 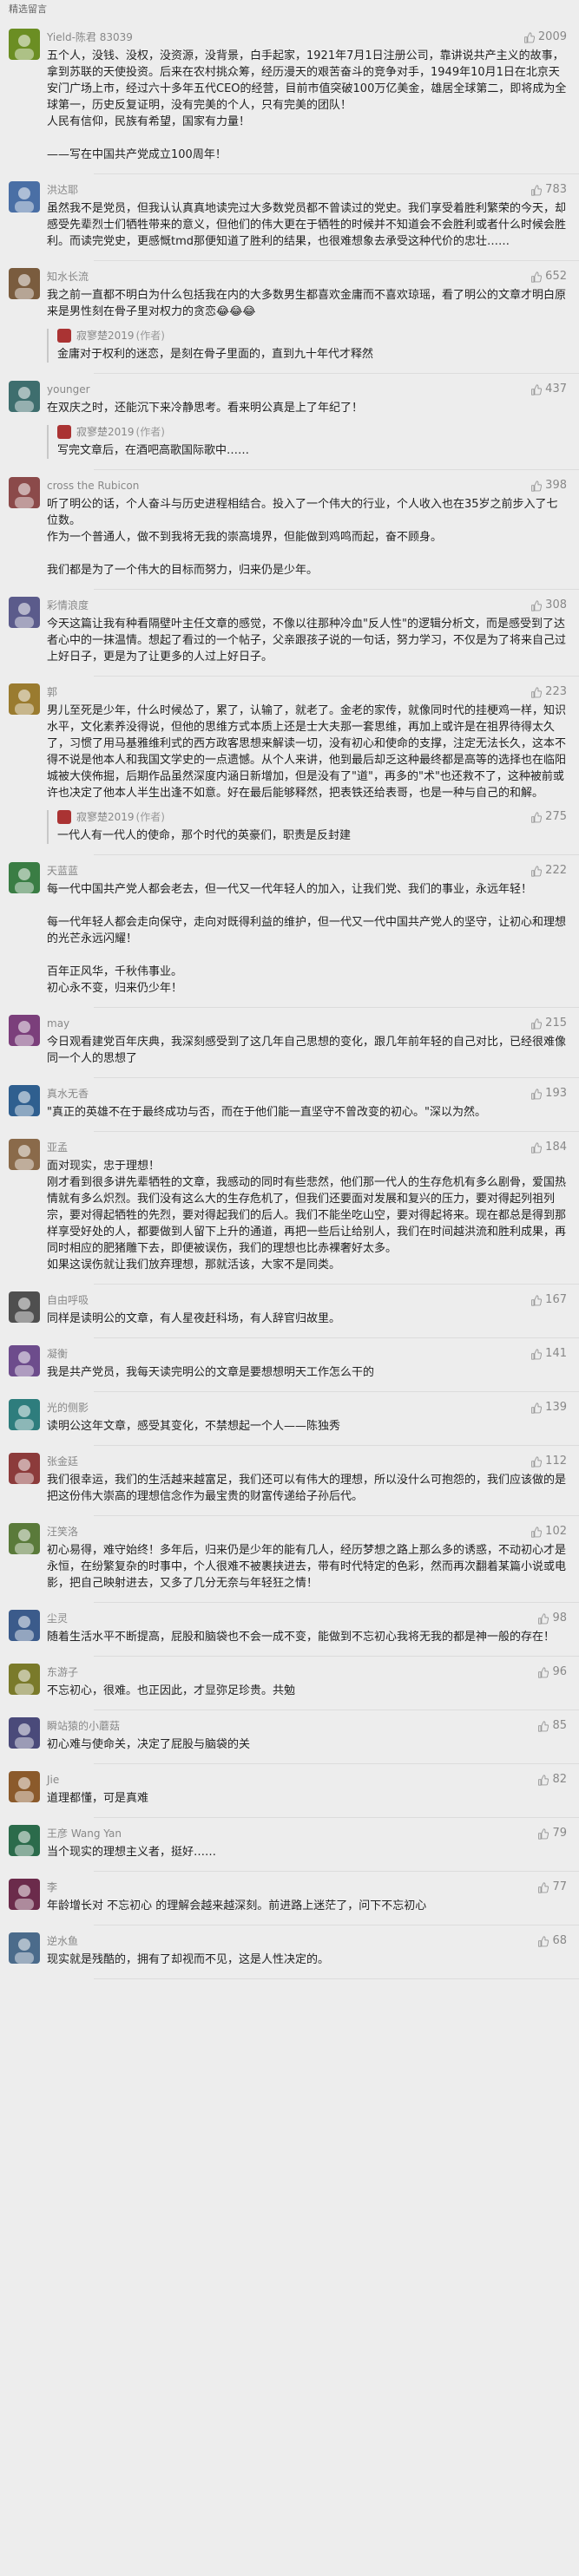 What do you see at coordinates (548, 1023) in the screenshot?
I see `like-button: 215` at bounding box center [548, 1023].